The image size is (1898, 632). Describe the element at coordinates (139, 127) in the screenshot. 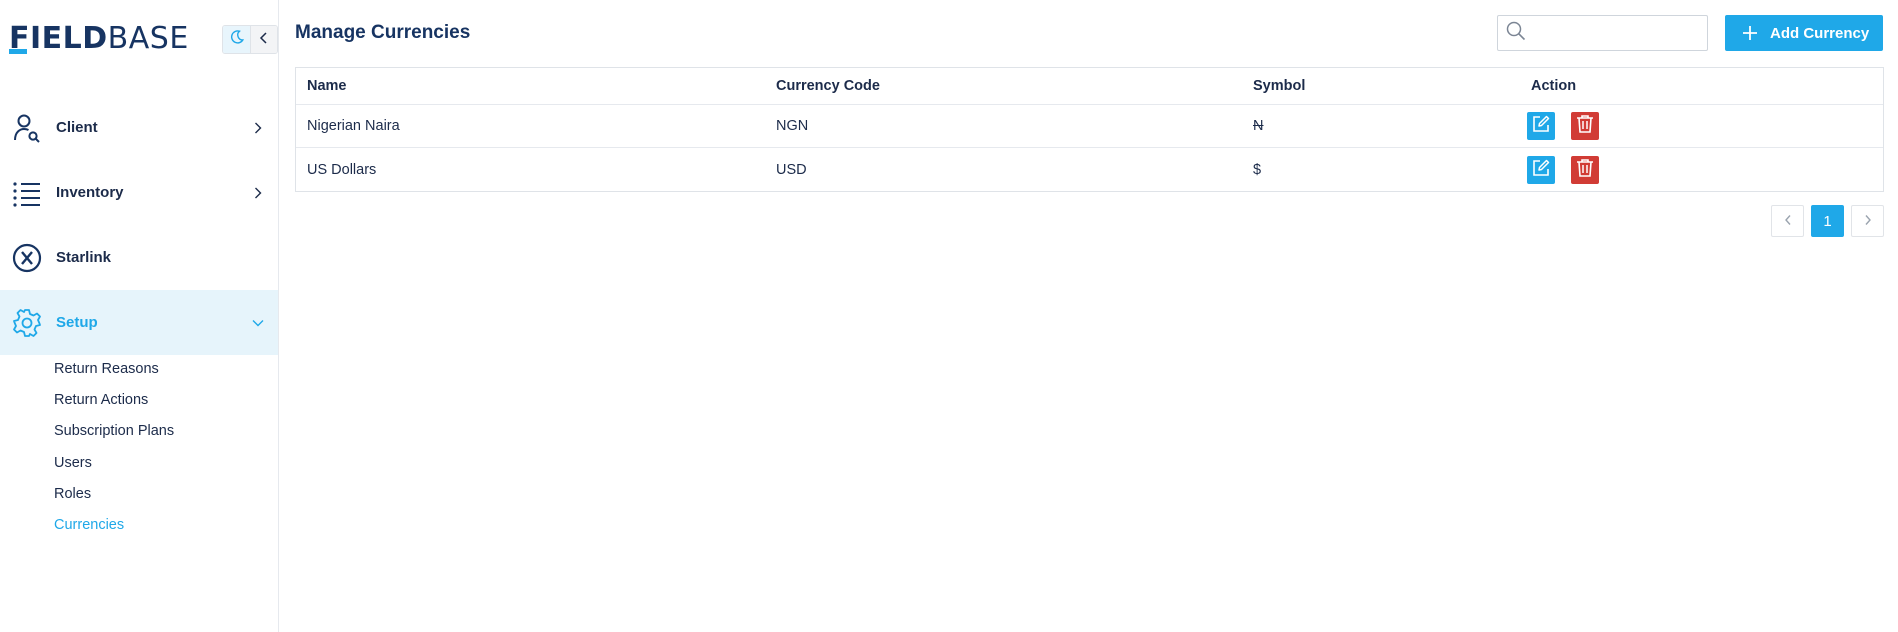

I see `sidebar-item-client: Client` at that location.